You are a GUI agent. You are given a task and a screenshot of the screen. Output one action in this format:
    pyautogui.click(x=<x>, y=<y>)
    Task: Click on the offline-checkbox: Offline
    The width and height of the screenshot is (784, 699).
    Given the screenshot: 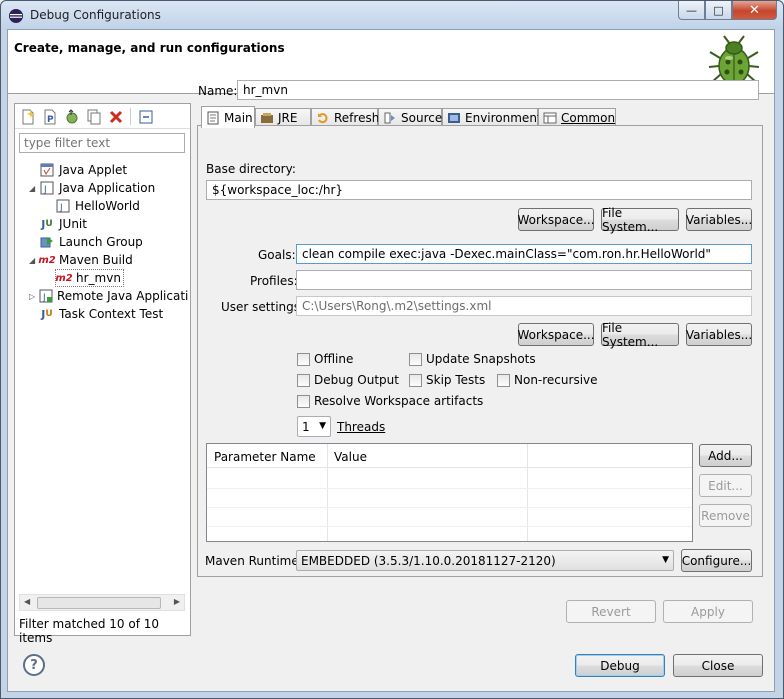 What is the action you would take?
    pyautogui.click(x=325, y=359)
    